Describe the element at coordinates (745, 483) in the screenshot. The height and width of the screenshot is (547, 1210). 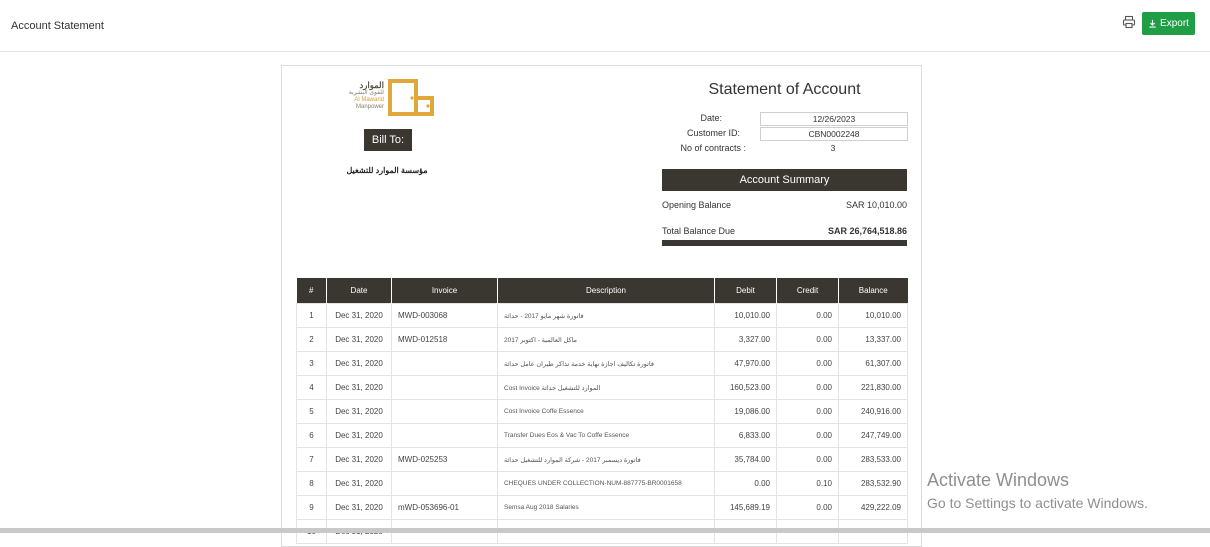
I see `row-debit: 0.00` at that location.